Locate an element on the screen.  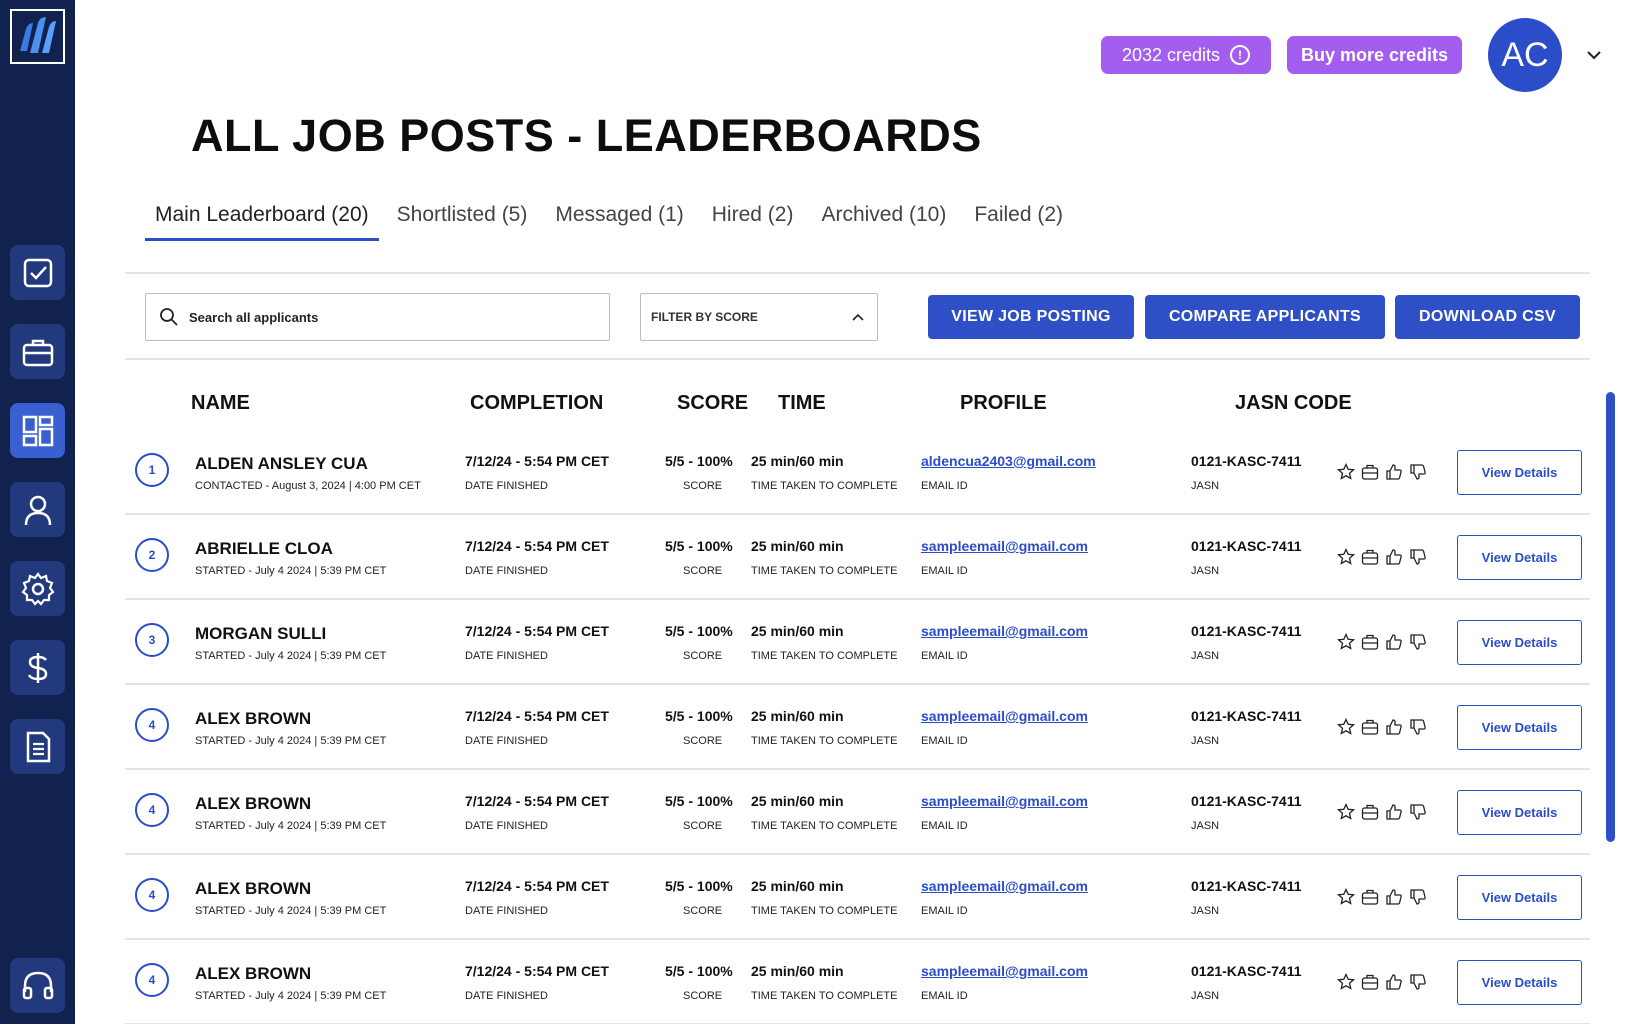
download-csv-button: DOWNLOAD CSV is located at coordinates (1487, 317).